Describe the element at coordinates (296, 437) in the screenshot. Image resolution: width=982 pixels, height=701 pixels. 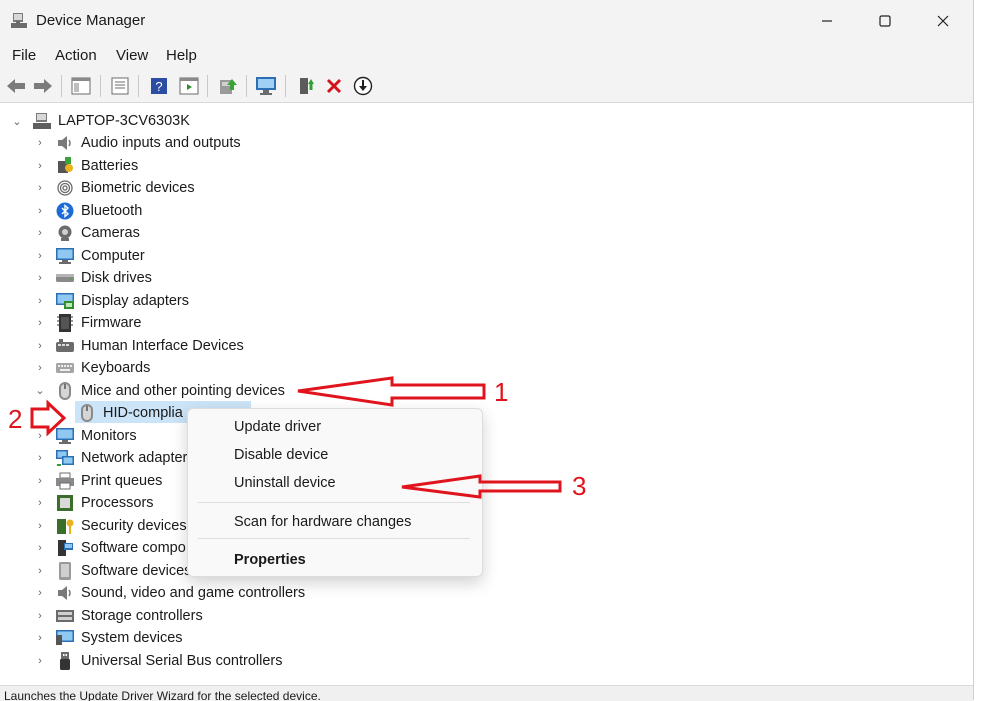
I see `annotation-overlay` at that location.